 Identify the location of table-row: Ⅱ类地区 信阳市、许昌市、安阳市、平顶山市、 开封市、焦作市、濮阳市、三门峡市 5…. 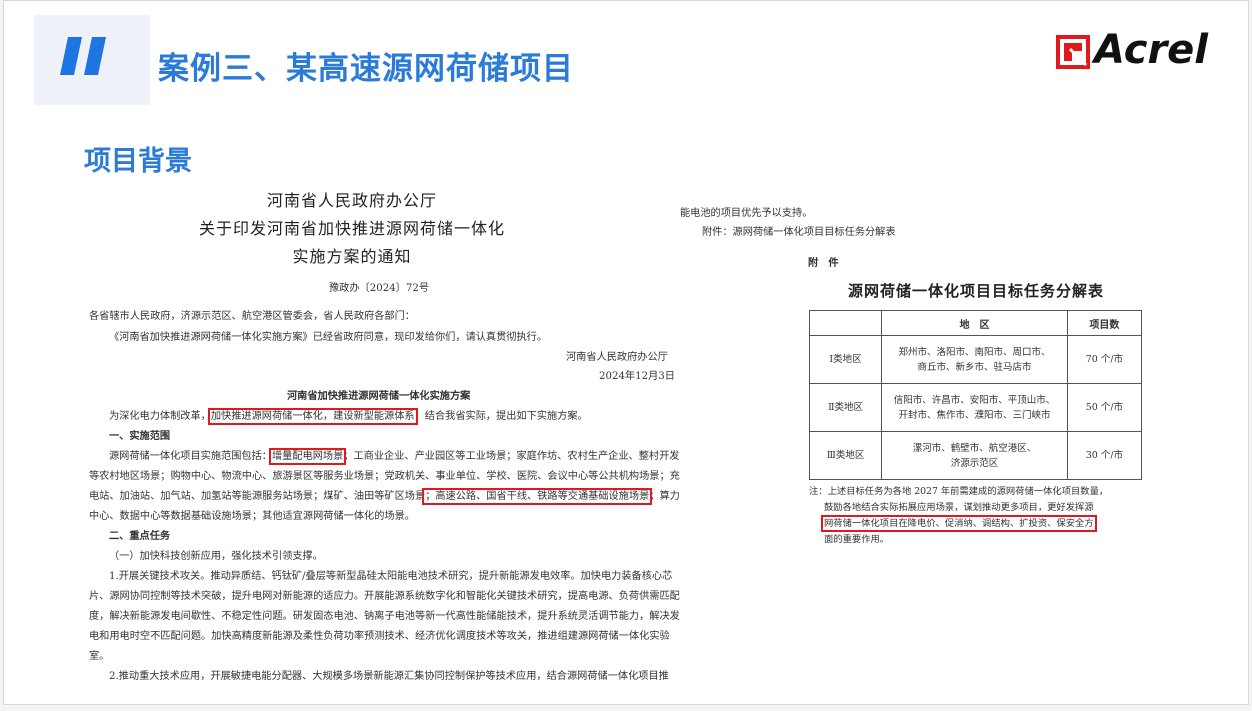
(975, 407).